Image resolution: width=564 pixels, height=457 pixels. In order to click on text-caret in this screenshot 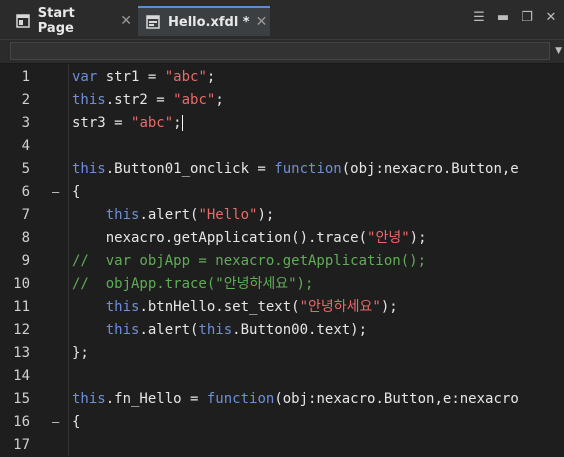, I will do `click(182, 123)`.